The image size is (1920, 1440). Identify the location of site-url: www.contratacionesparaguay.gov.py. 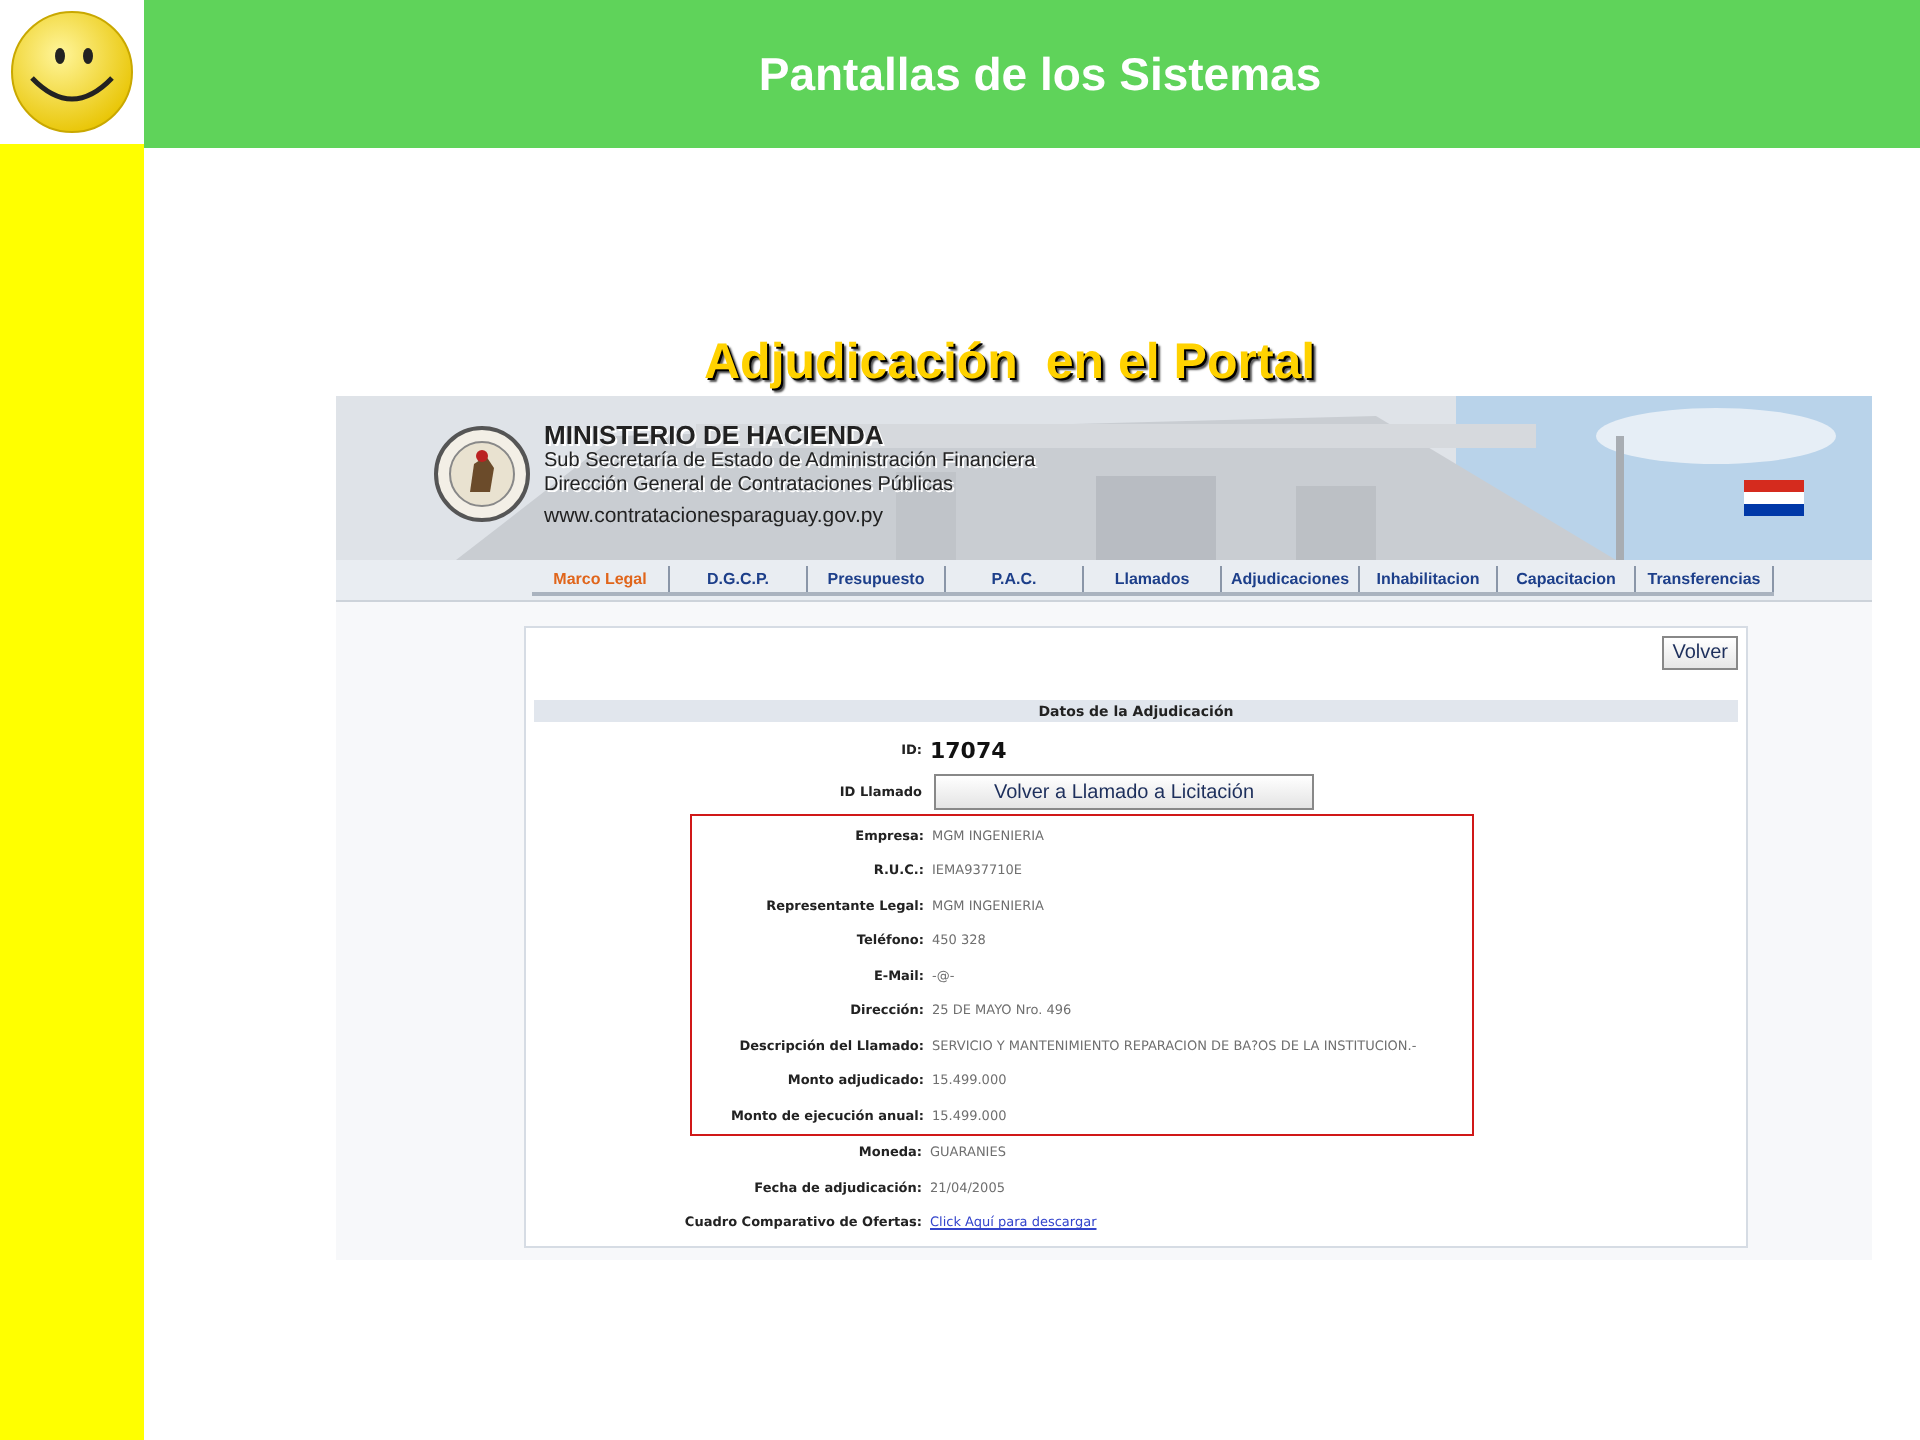
(714, 516).